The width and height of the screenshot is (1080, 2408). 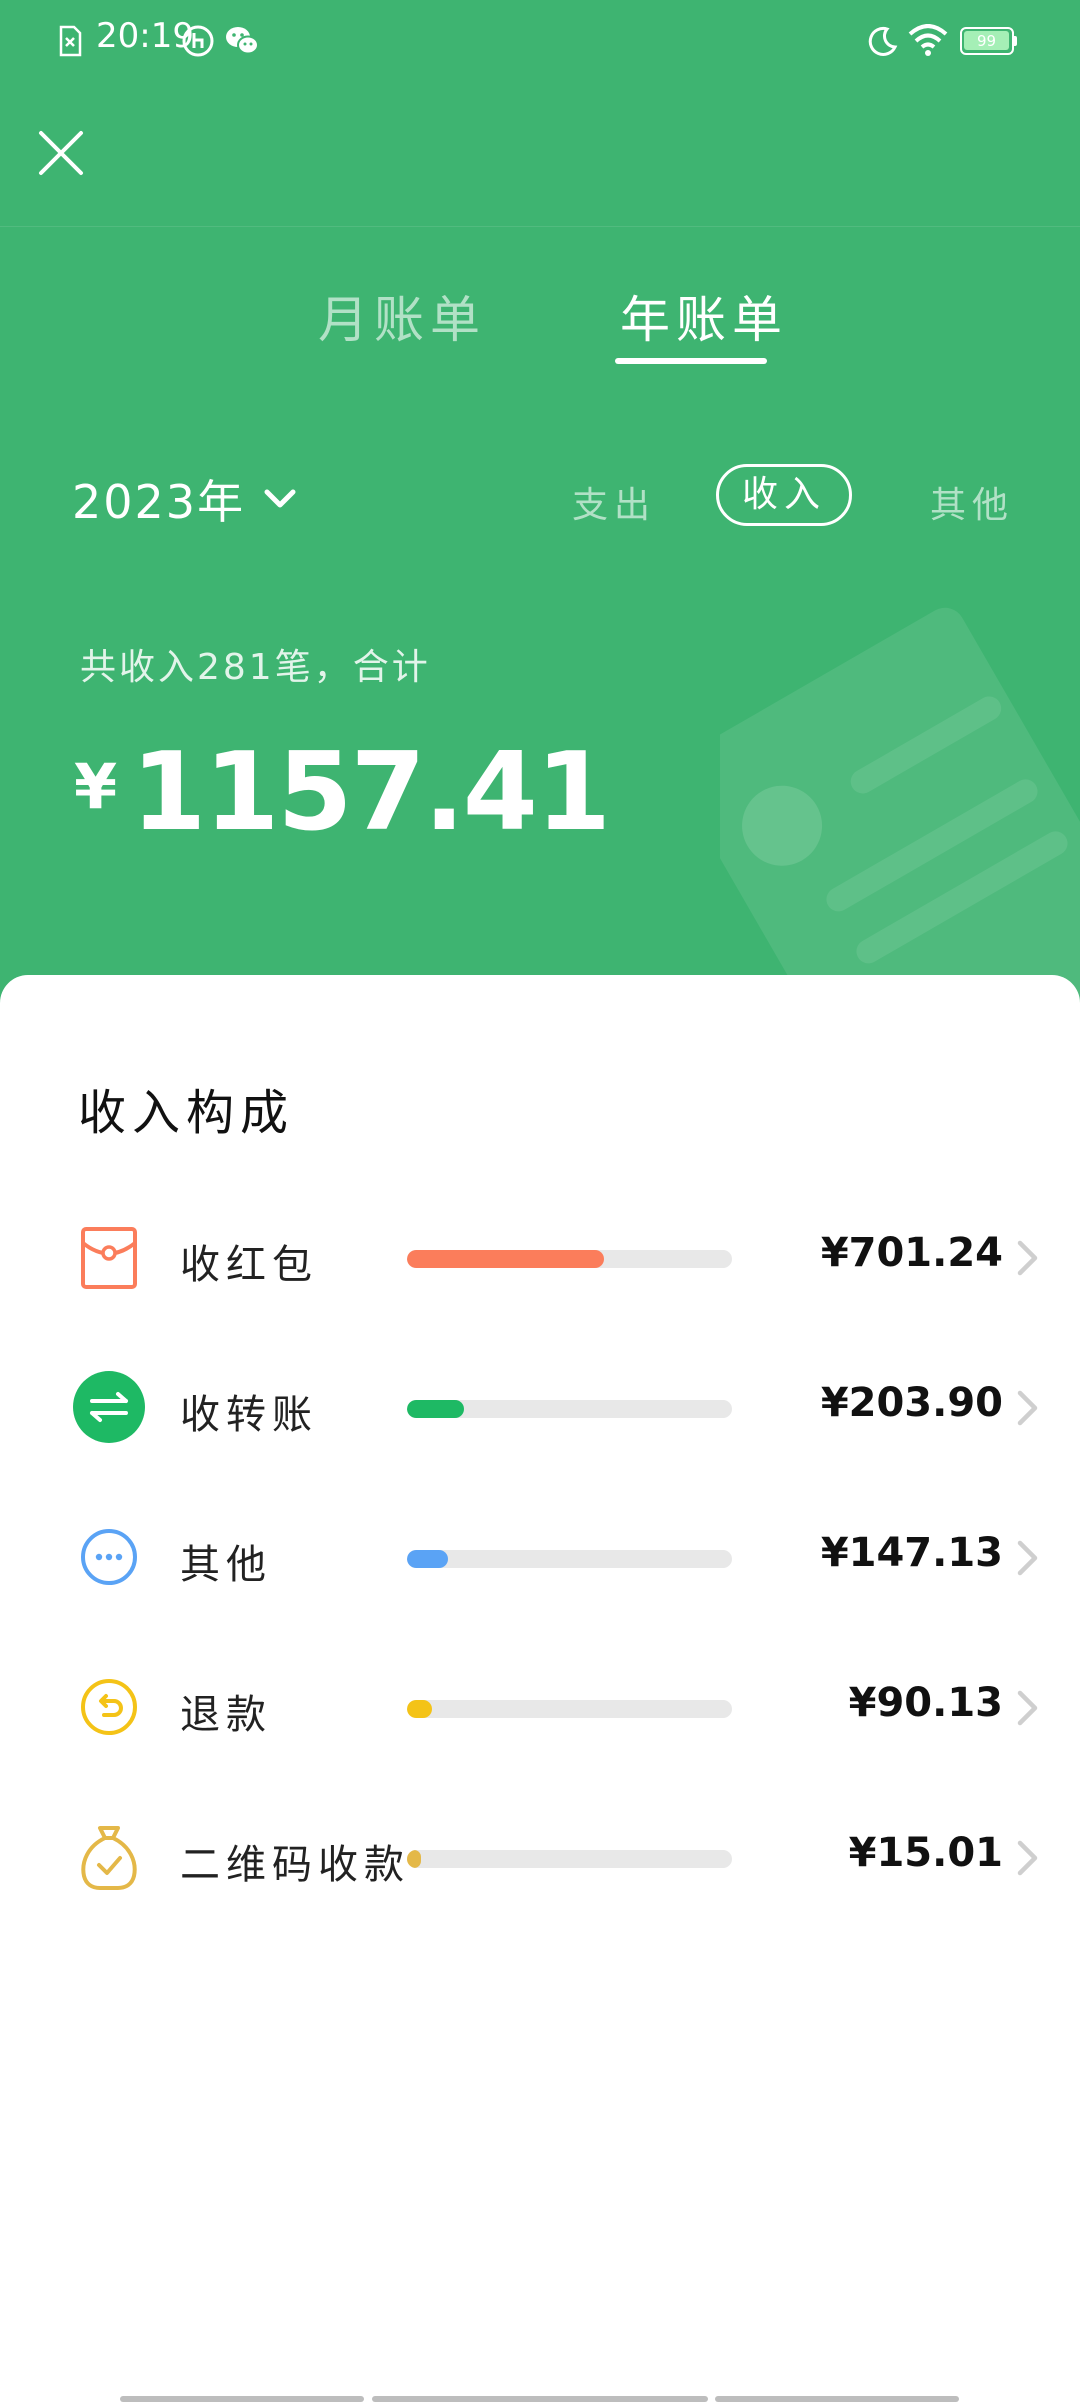 What do you see at coordinates (371, 792) in the screenshot?
I see `total-amount: 1157.41` at bounding box center [371, 792].